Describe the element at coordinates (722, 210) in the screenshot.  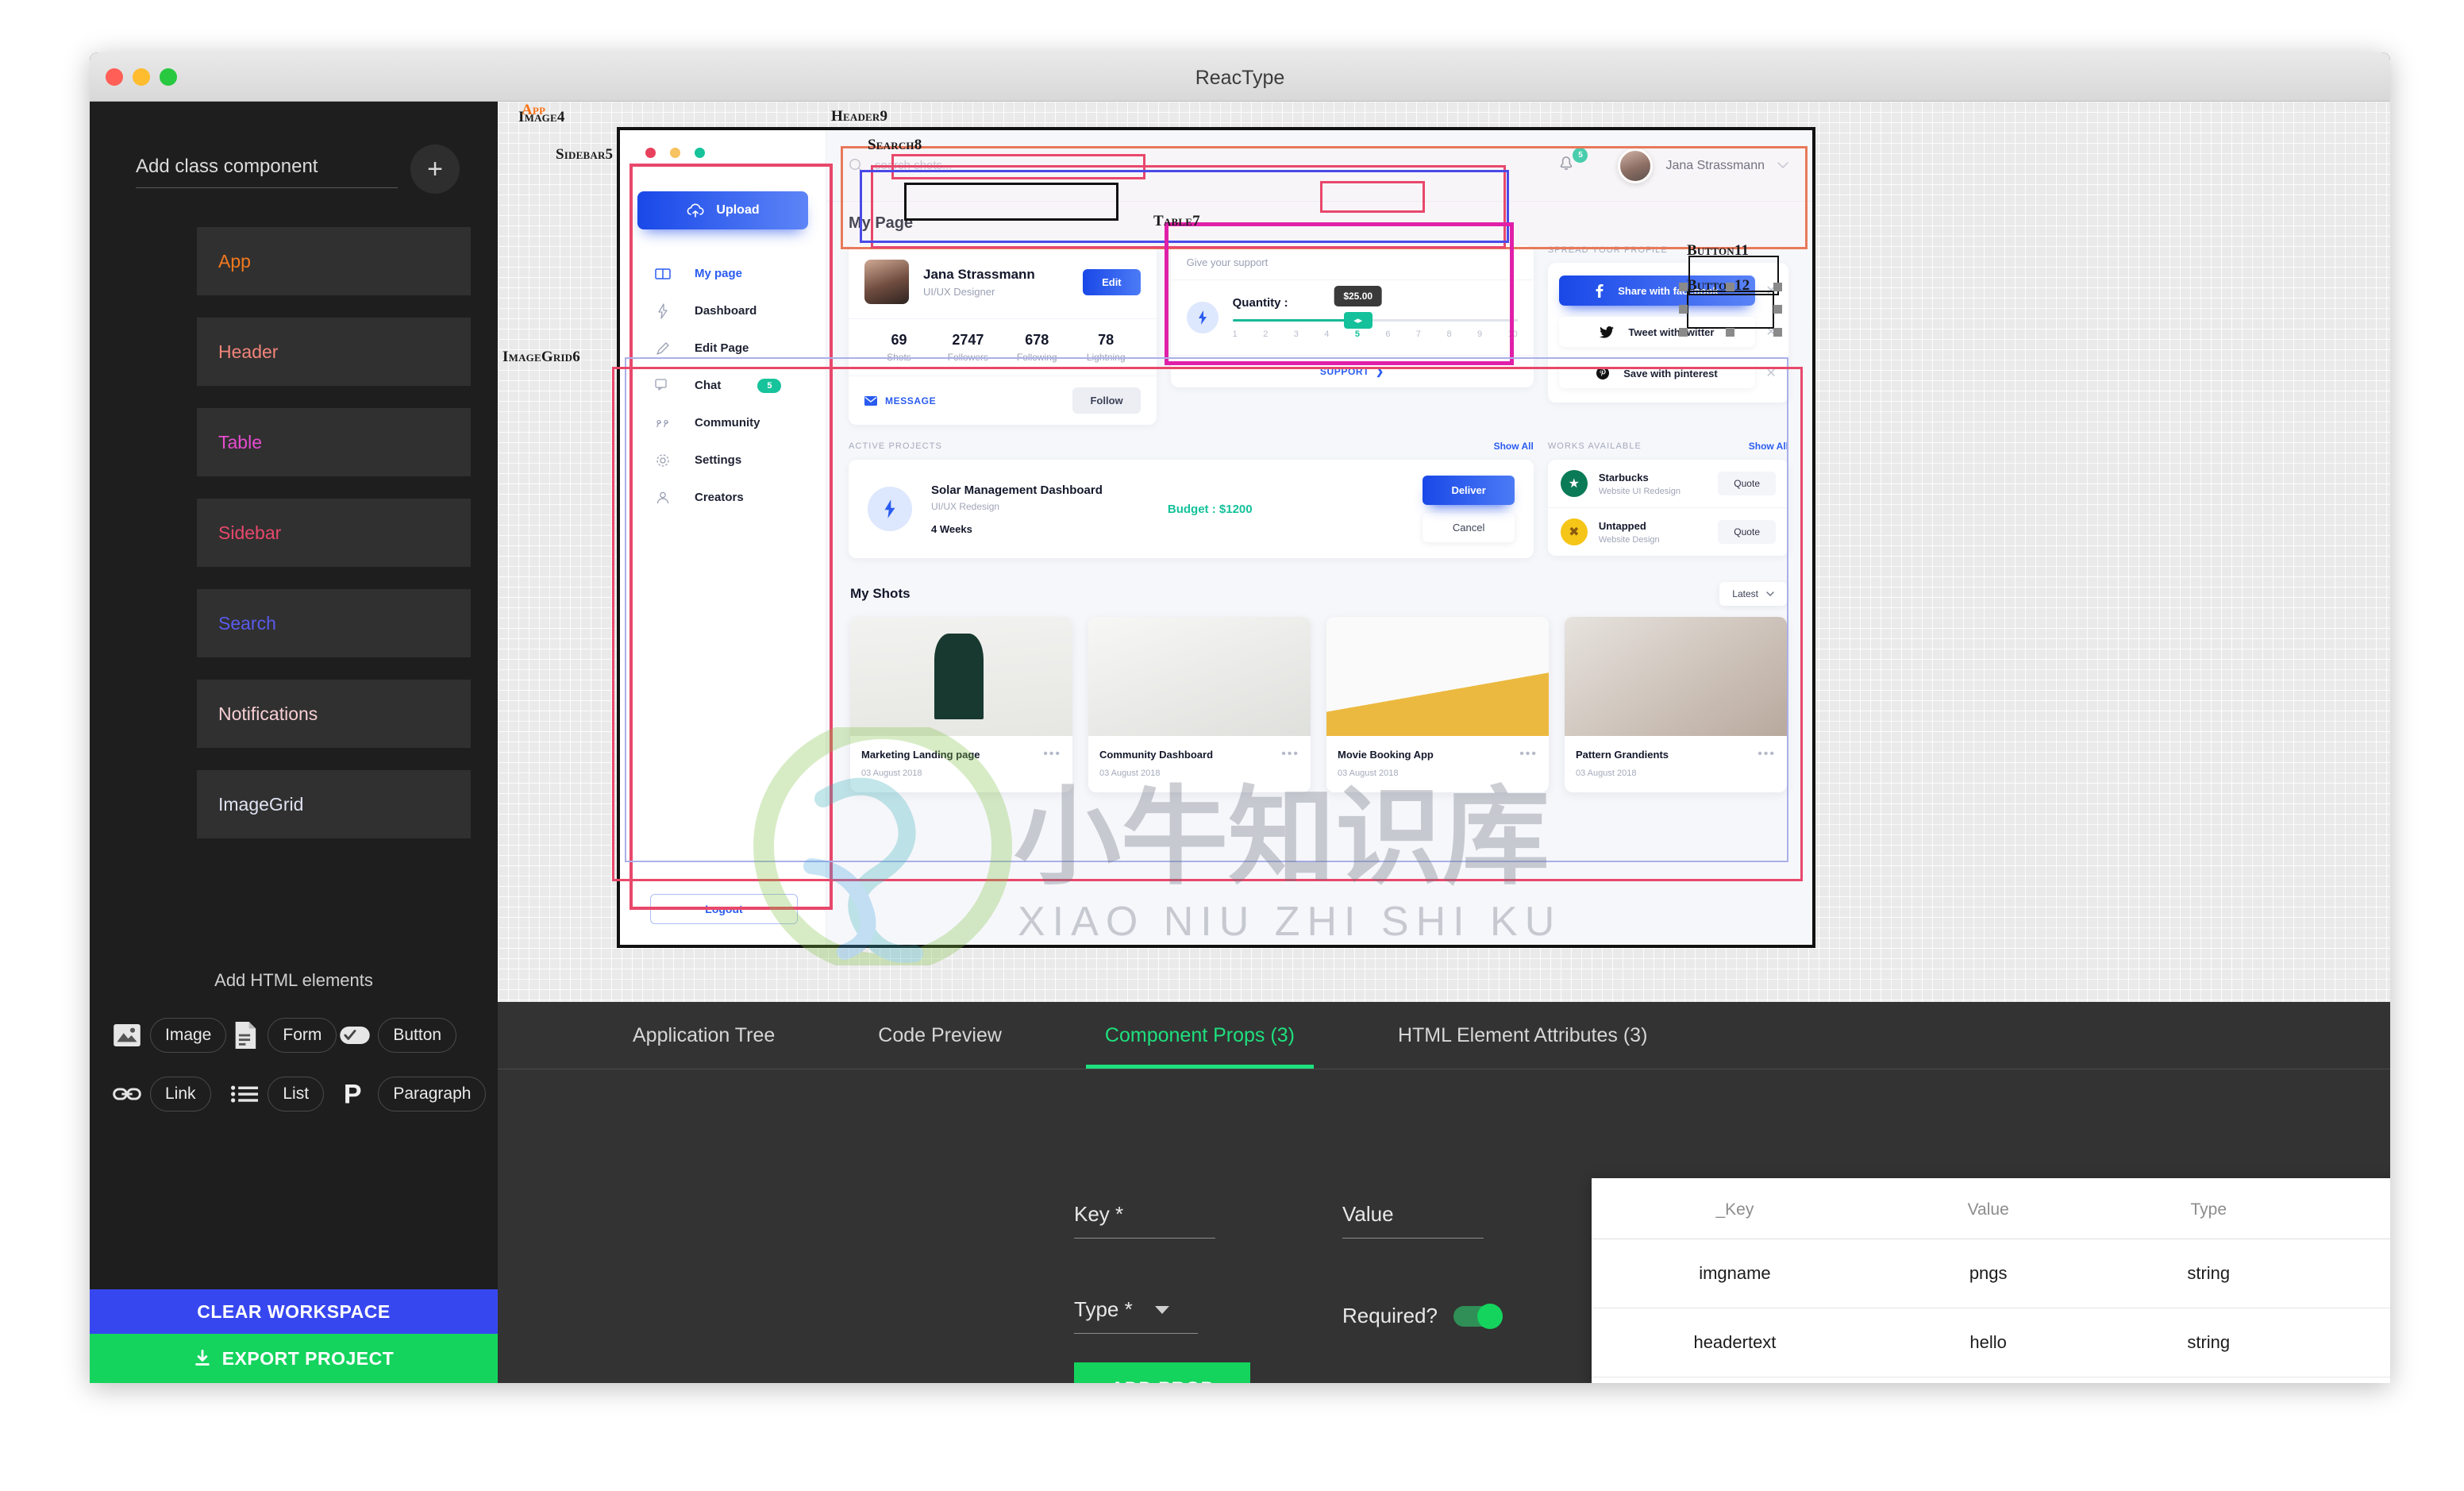
I see `upload-button: Upload` at that location.